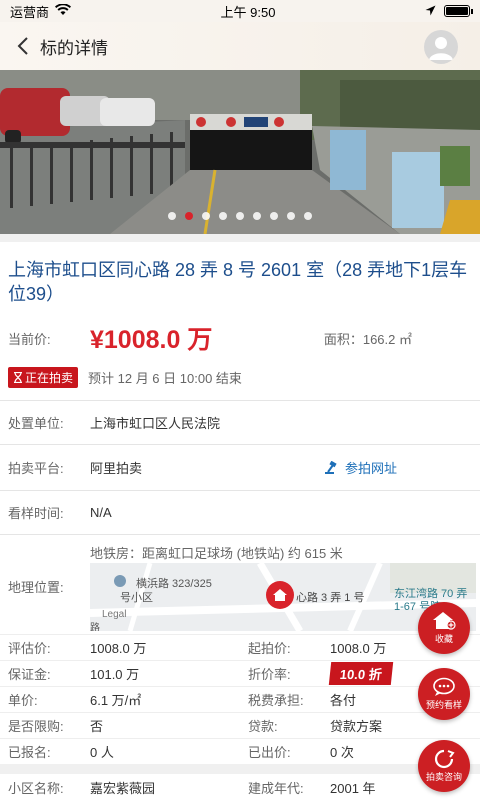 This screenshot has width=480, height=800. What do you see at coordinates (444, 621) in the screenshot?
I see `home-plus-icon` at bounding box center [444, 621].